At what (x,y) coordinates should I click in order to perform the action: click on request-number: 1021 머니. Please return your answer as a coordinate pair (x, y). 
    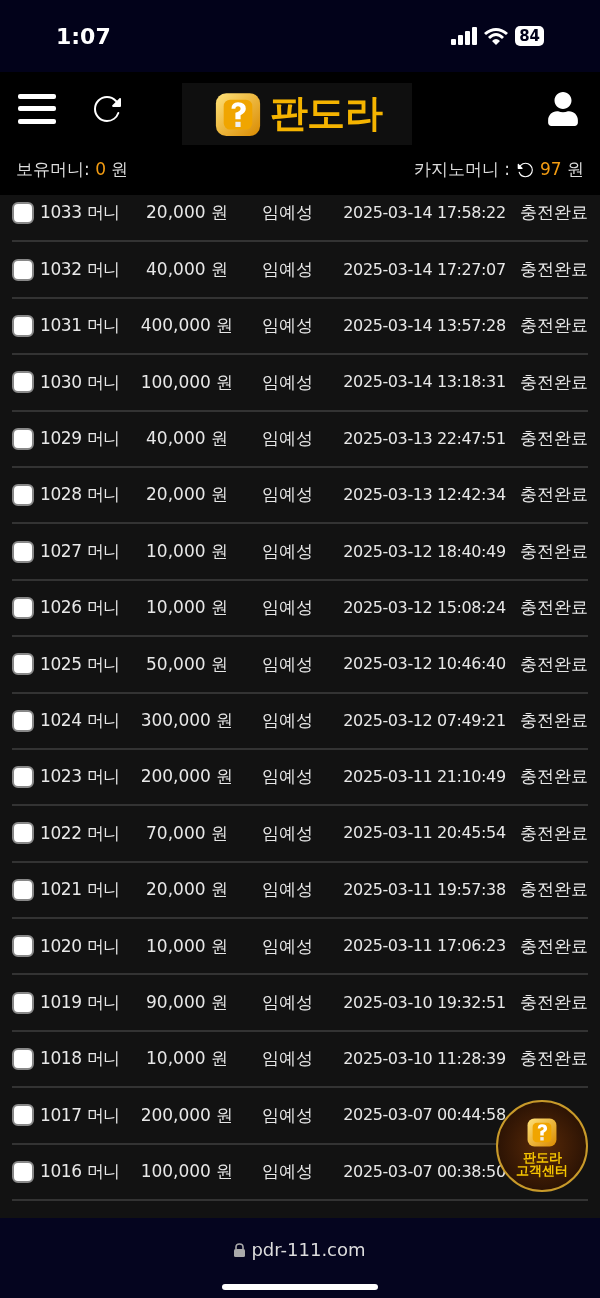
    Looking at the image, I should click on (80, 890).